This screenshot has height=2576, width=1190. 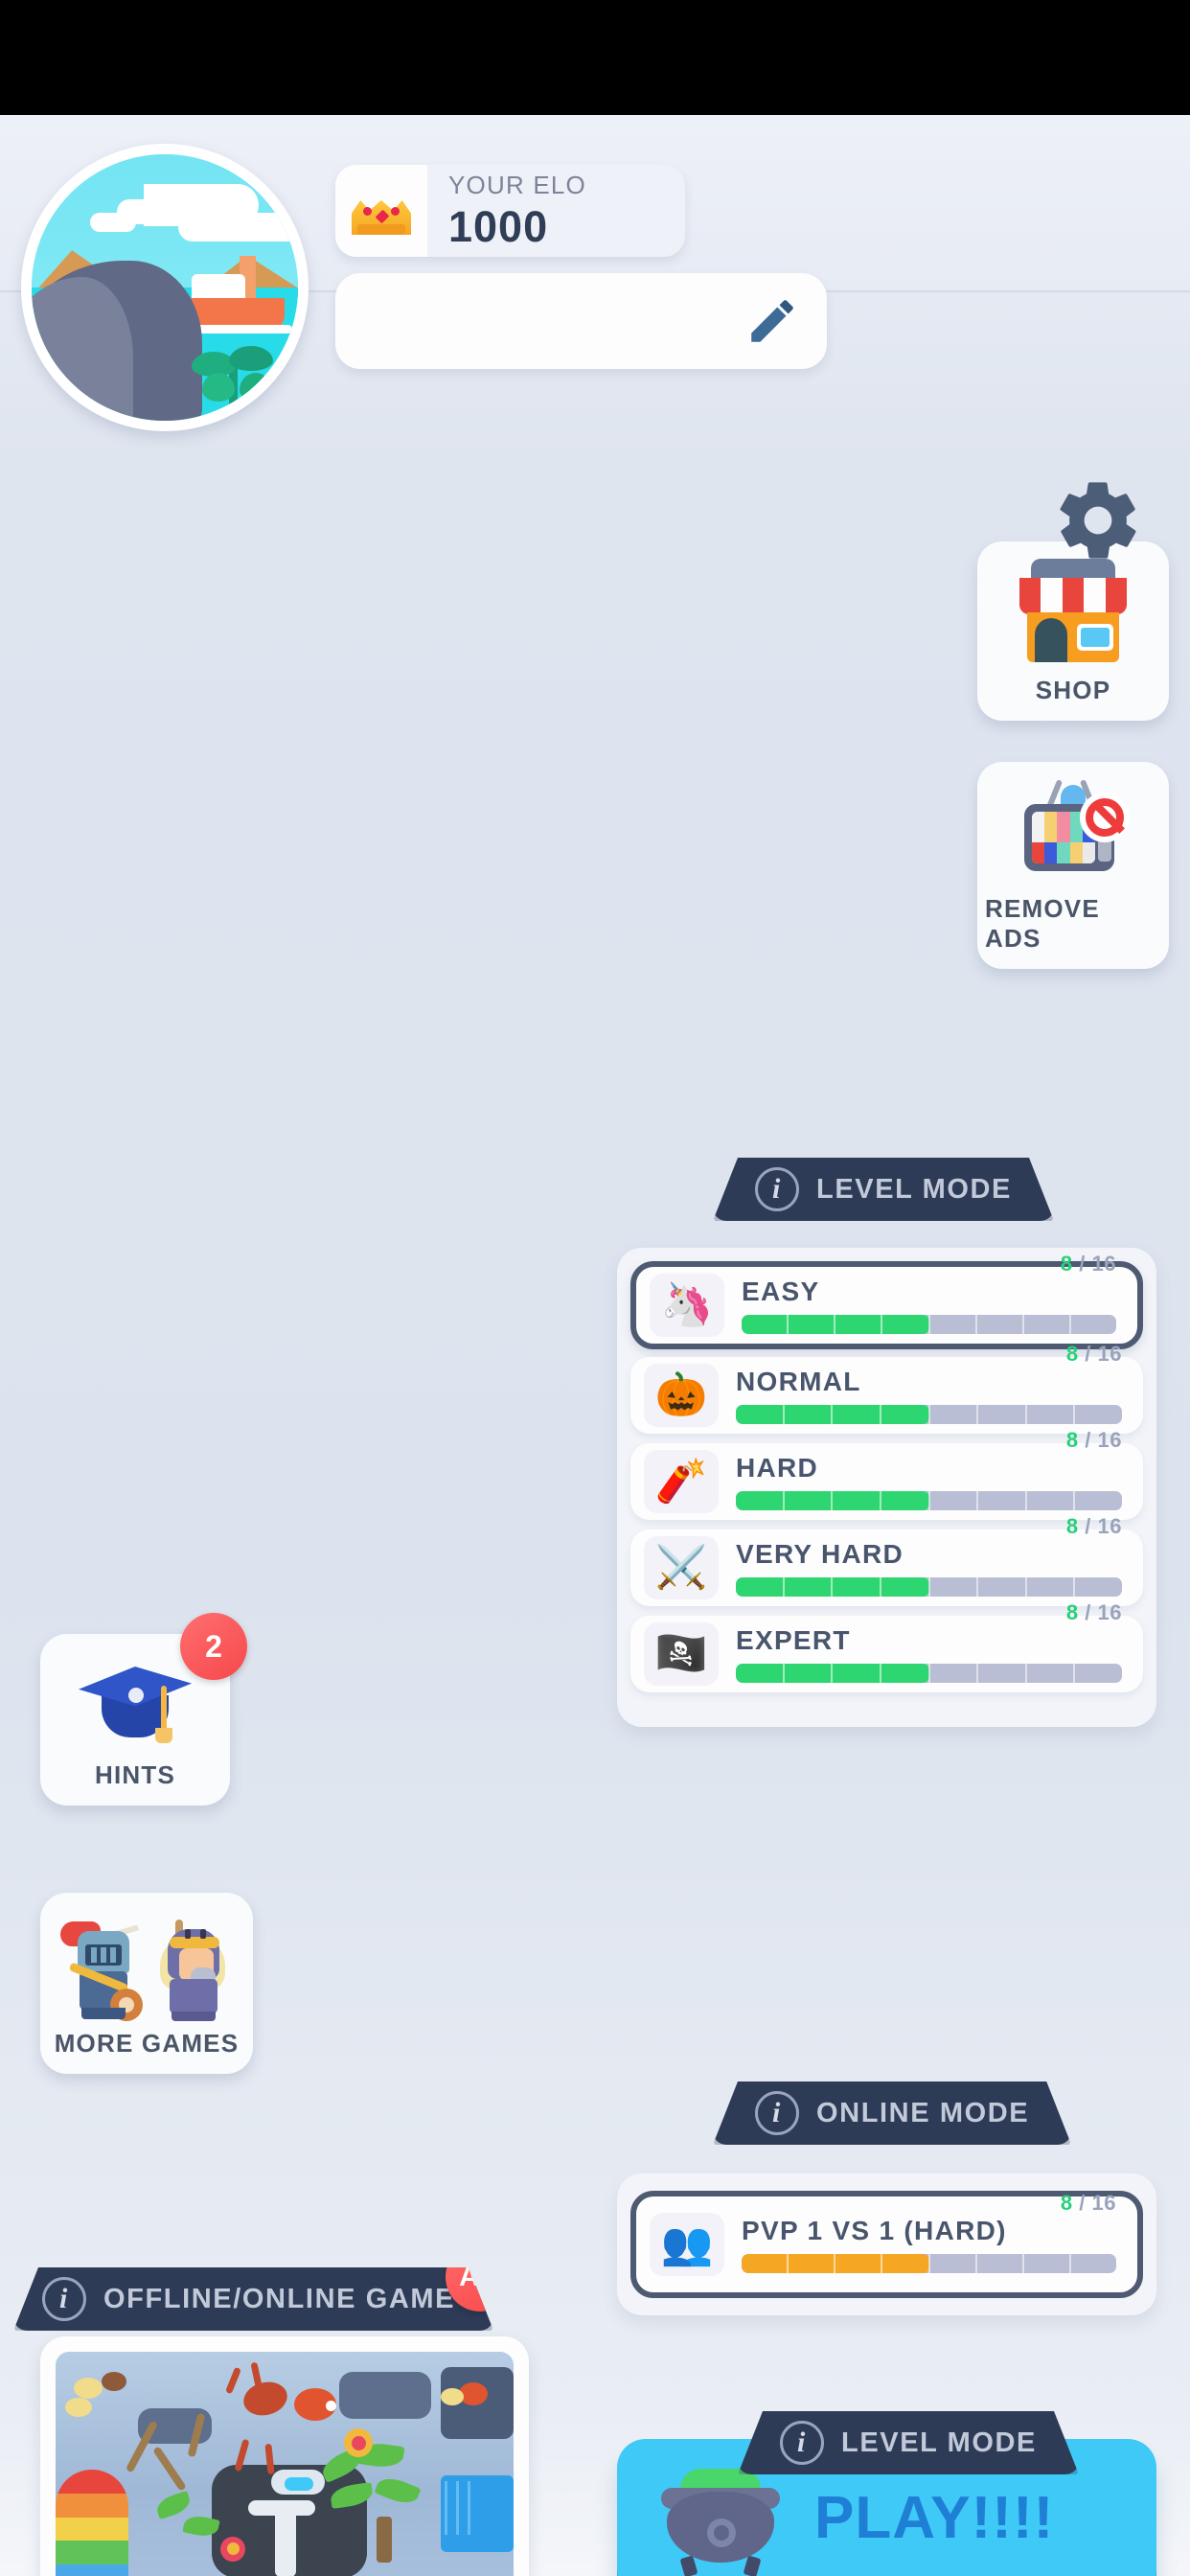 I want to click on play-level-mode-label: LEVEL MODE, so click(x=939, y=2442).